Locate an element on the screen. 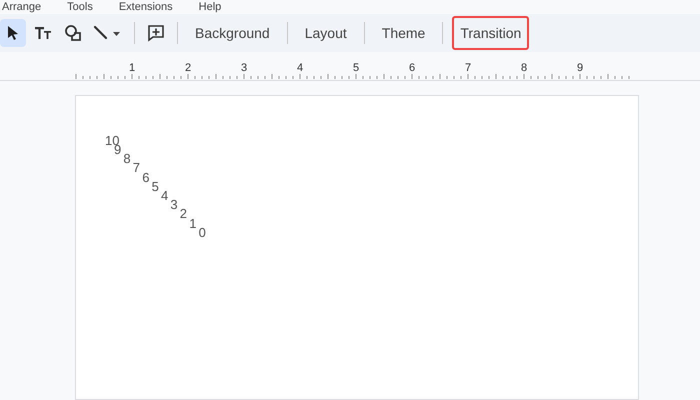  menu-button: Background is located at coordinates (232, 33).